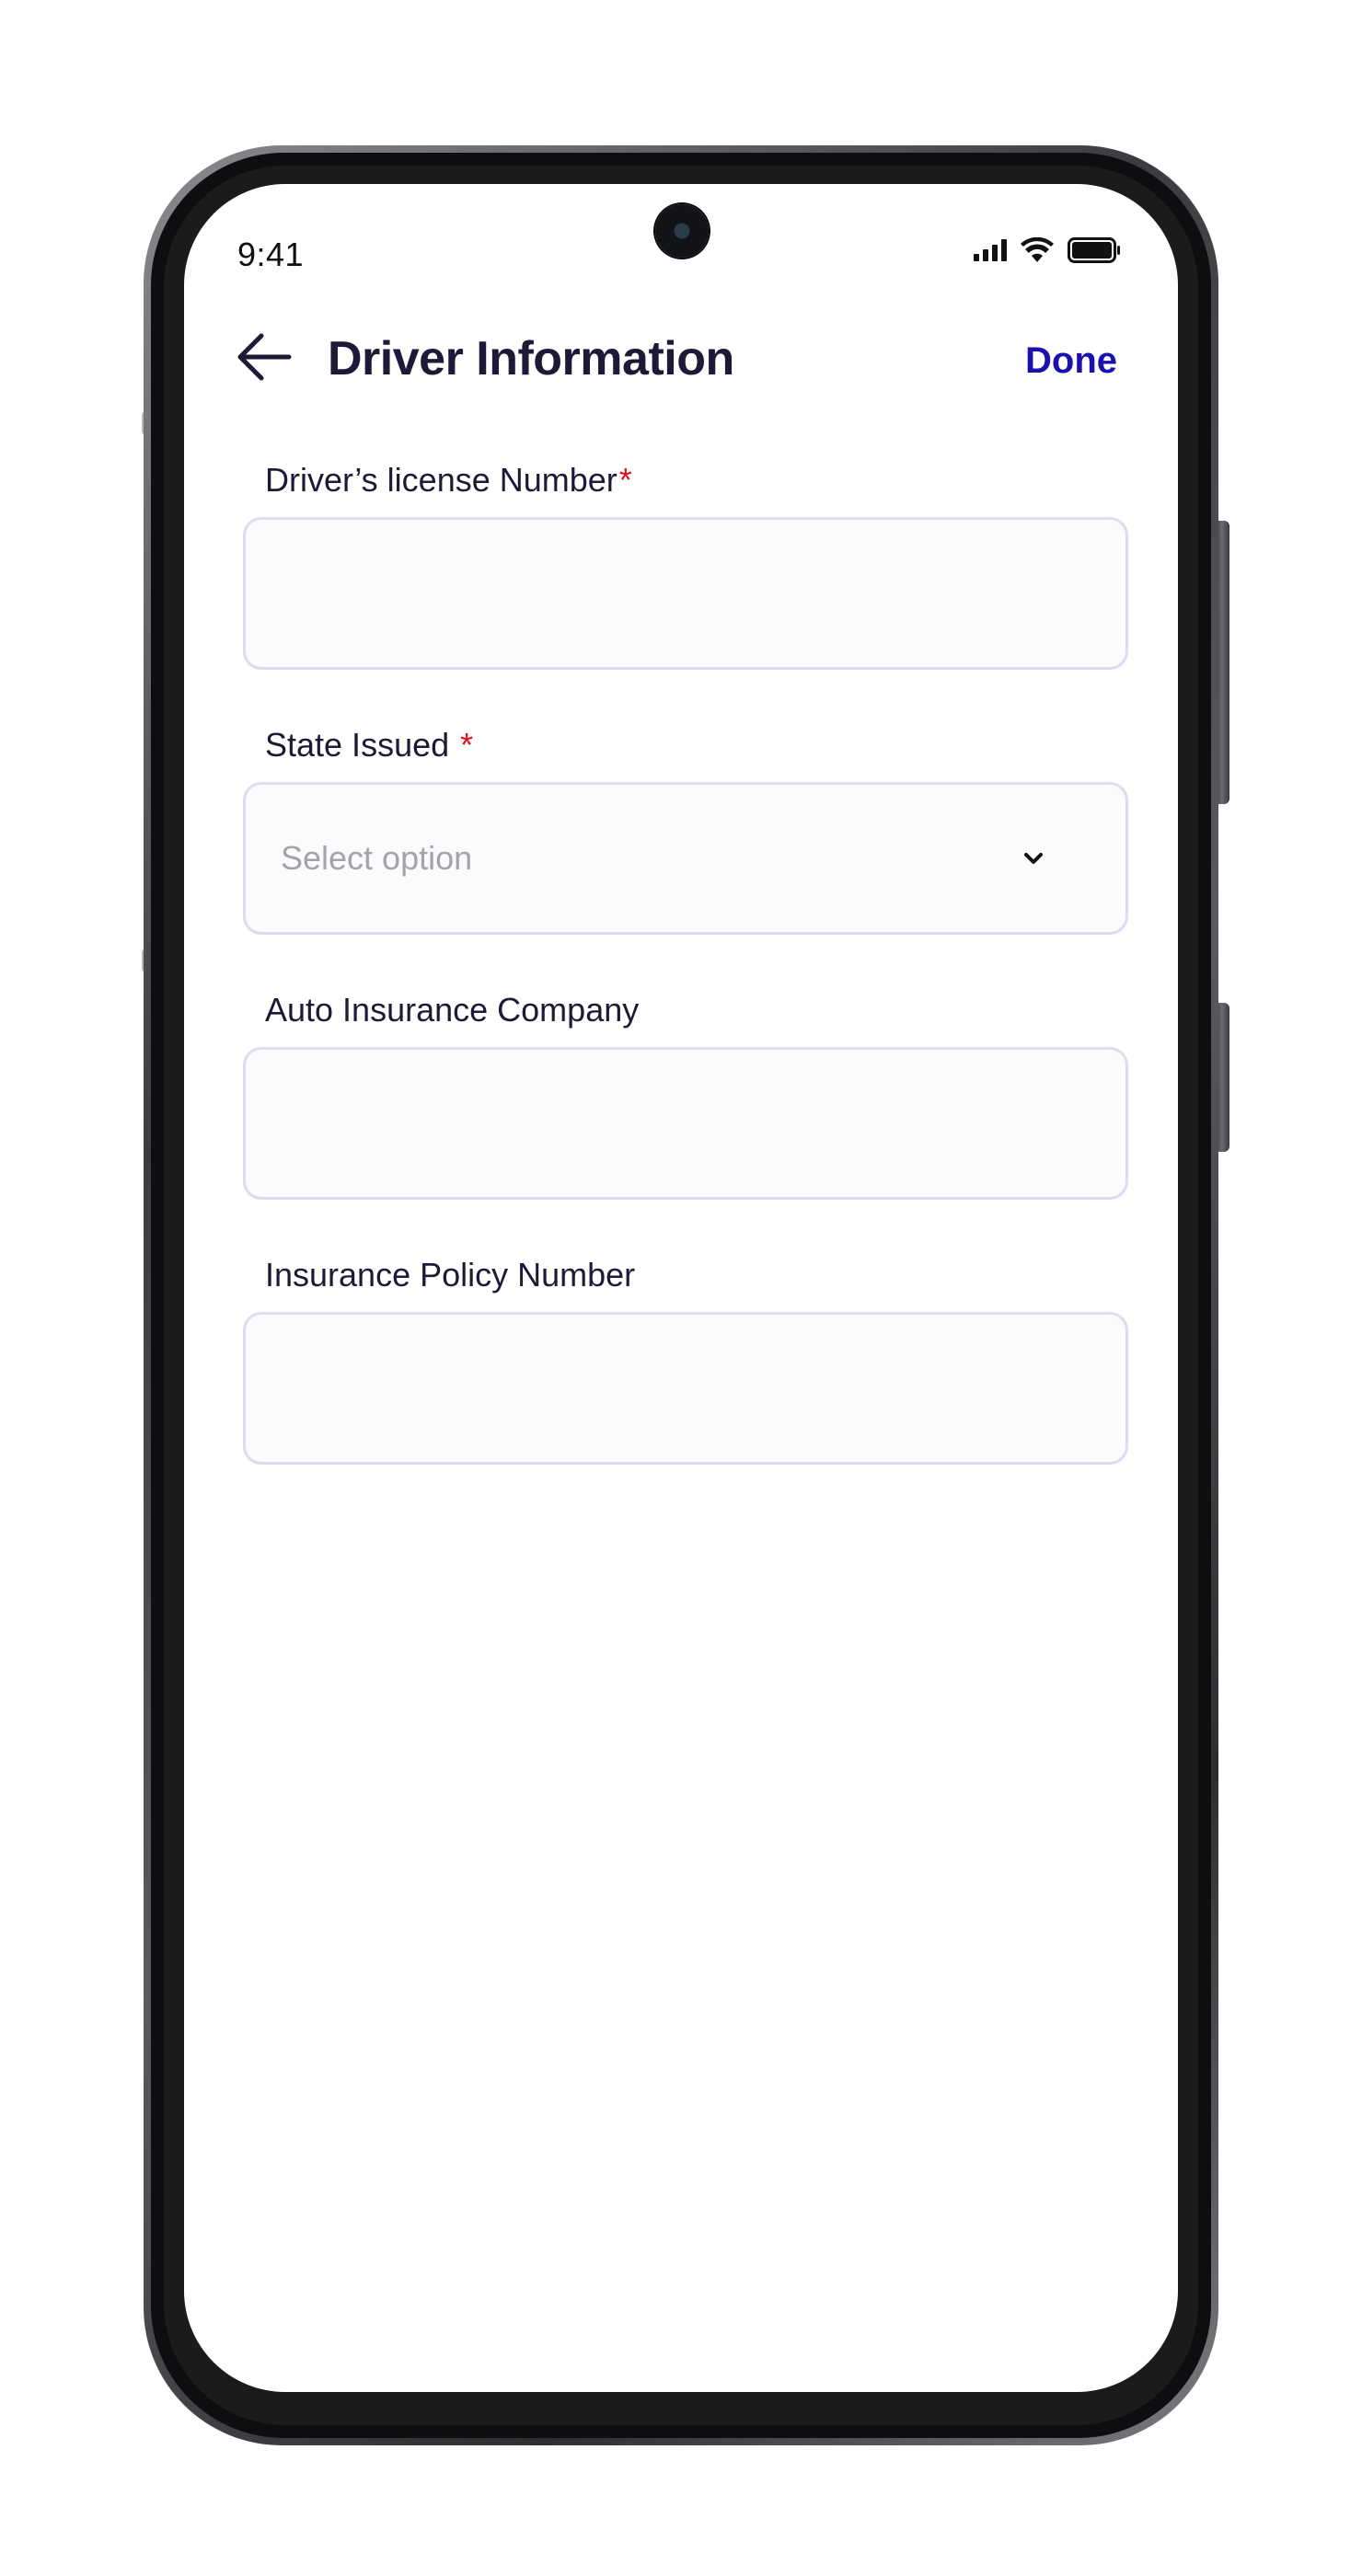 Image resolution: width=1362 pixels, height=2576 pixels. Describe the element at coordinates (1094, 250) in the screenshot. I see `battery-icon` at that location.